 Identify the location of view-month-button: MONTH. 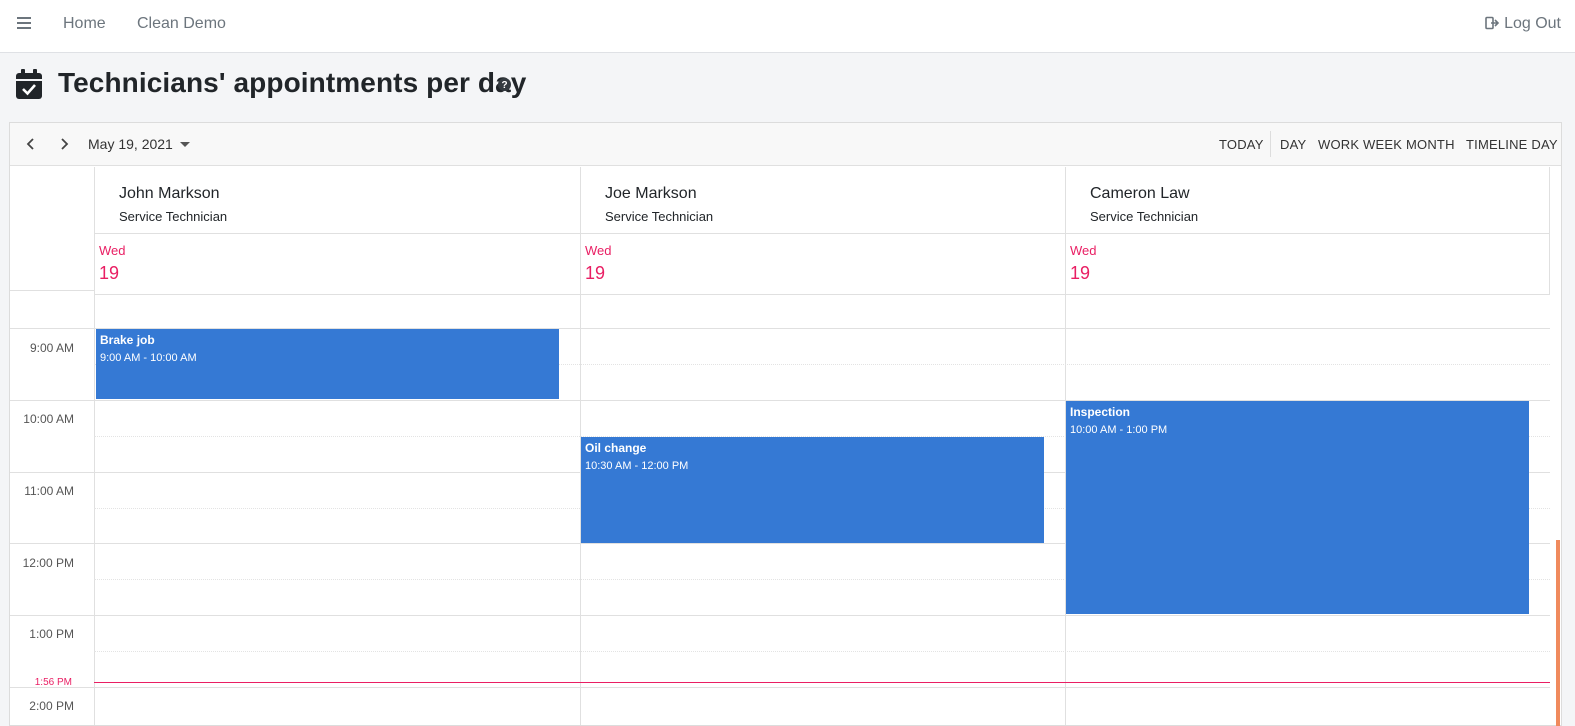
(1430, 144).